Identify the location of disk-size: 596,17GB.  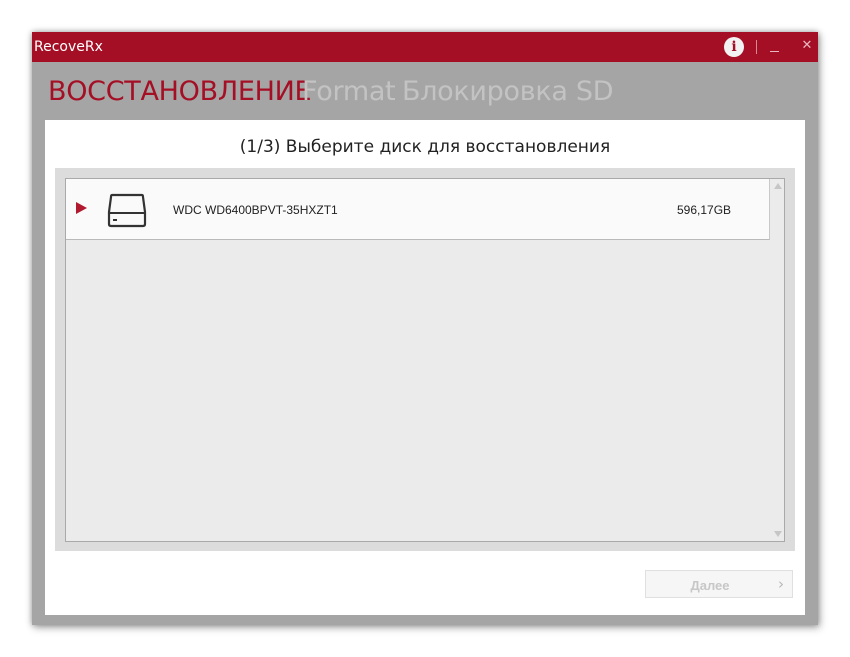
(704, 210).